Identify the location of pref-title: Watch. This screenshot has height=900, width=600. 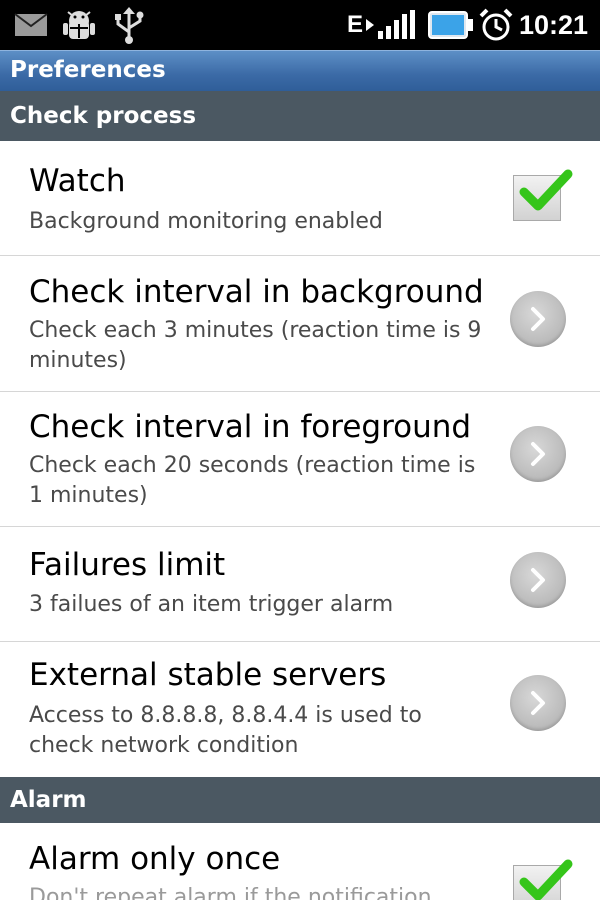
(77, 181).